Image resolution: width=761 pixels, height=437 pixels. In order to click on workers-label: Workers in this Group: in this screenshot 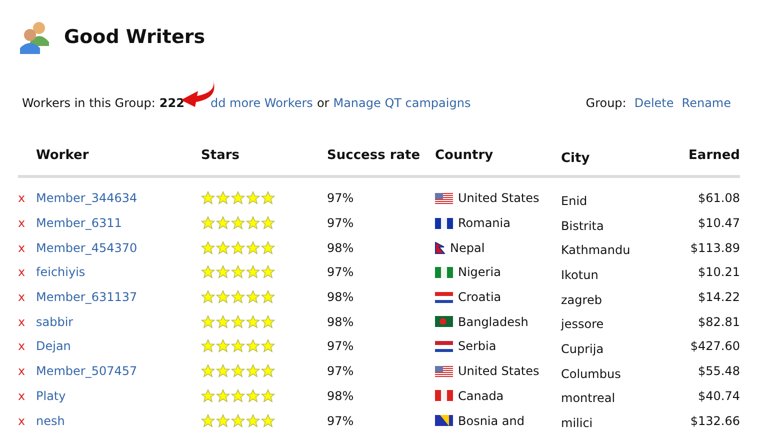, I will do `click(89, 103)`.